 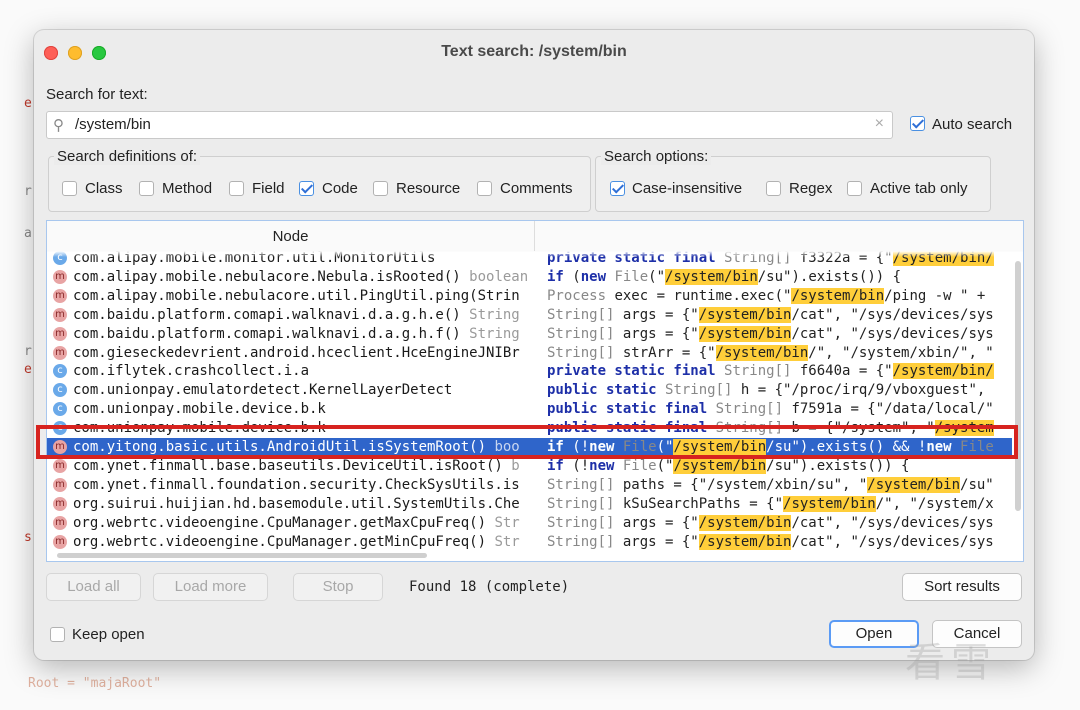 I want to click on column-divider, so click(x=534, y=236).